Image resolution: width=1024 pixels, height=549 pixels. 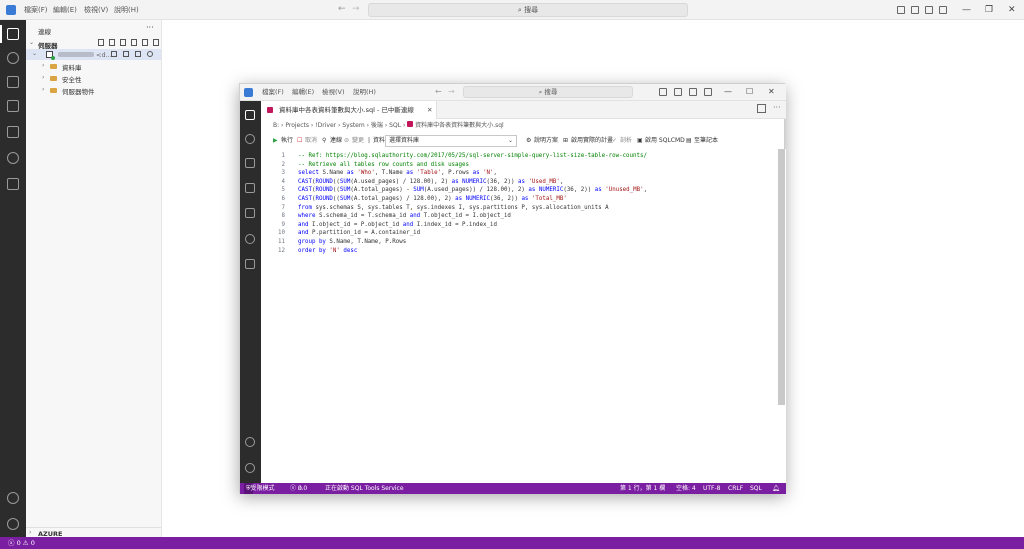 I want to click on tab-close-icon: ✕, so click(x=429, y=110).